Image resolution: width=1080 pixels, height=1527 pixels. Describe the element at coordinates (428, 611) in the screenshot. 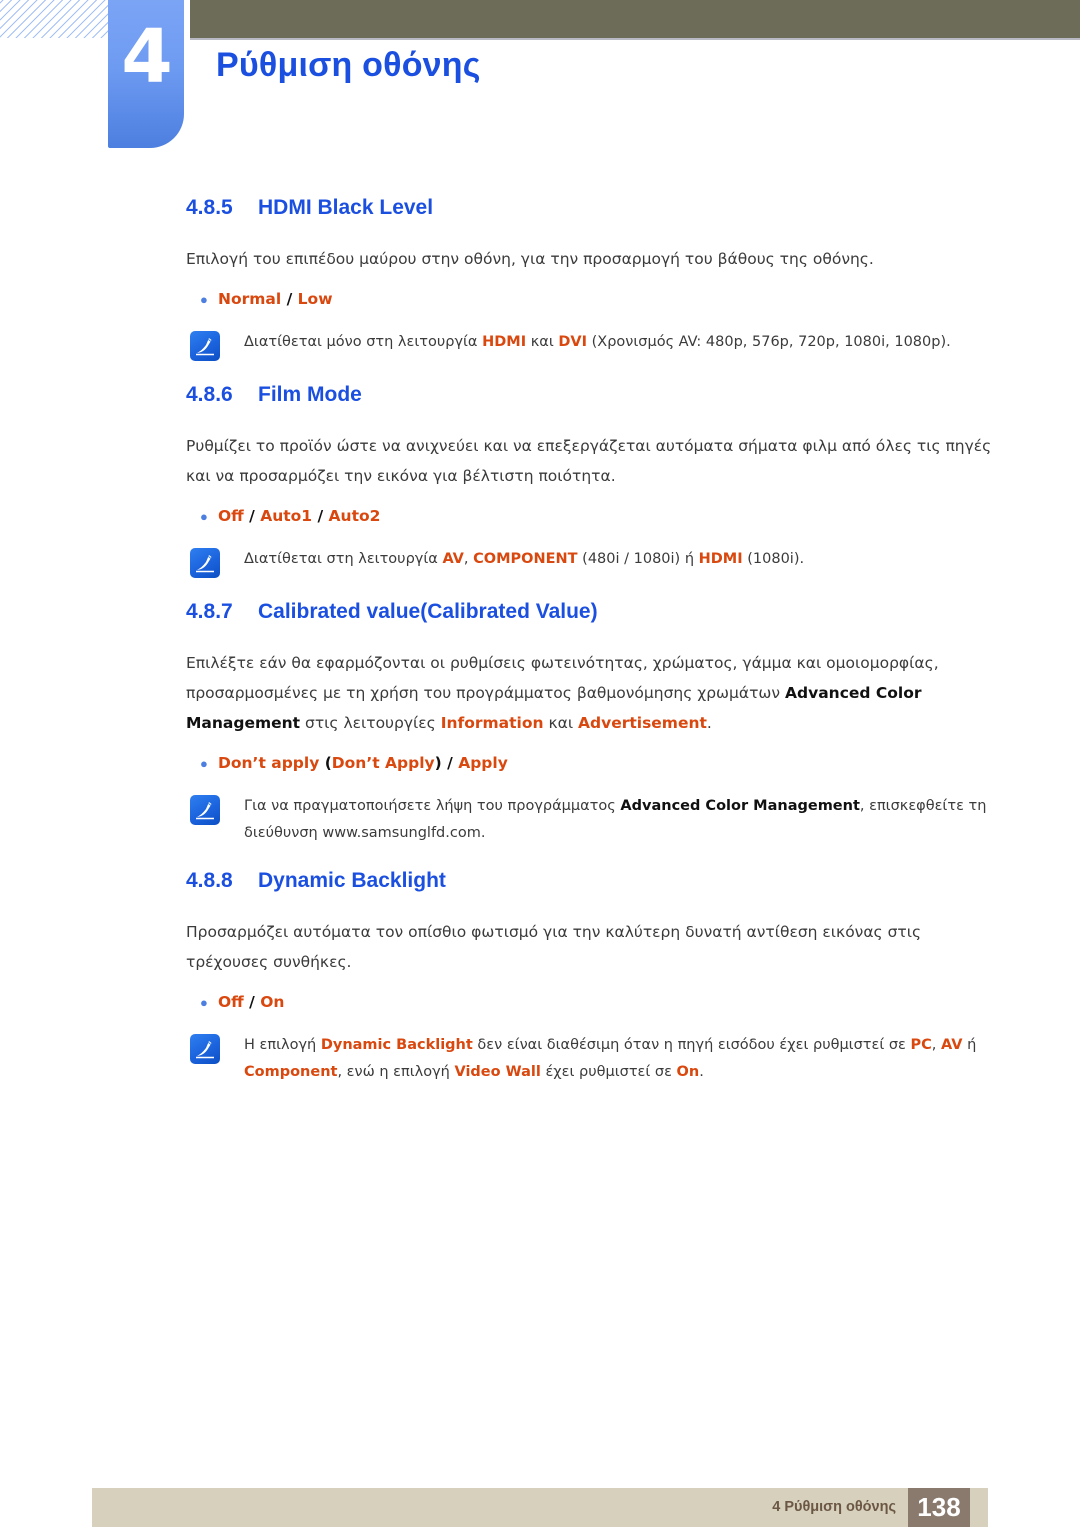

I see `section-title: Calibrated value(Calibrated Value)` at that location.